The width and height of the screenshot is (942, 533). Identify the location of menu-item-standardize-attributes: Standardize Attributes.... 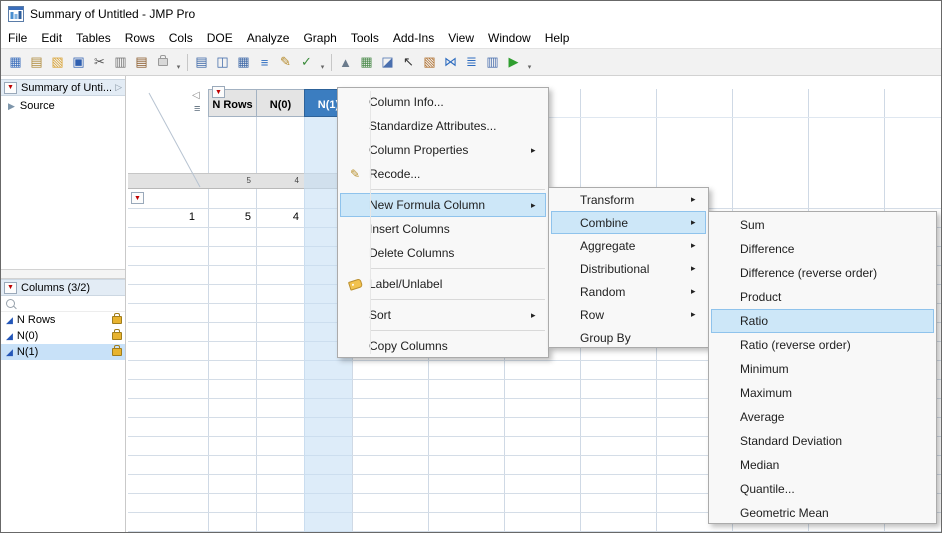
(443, 126).